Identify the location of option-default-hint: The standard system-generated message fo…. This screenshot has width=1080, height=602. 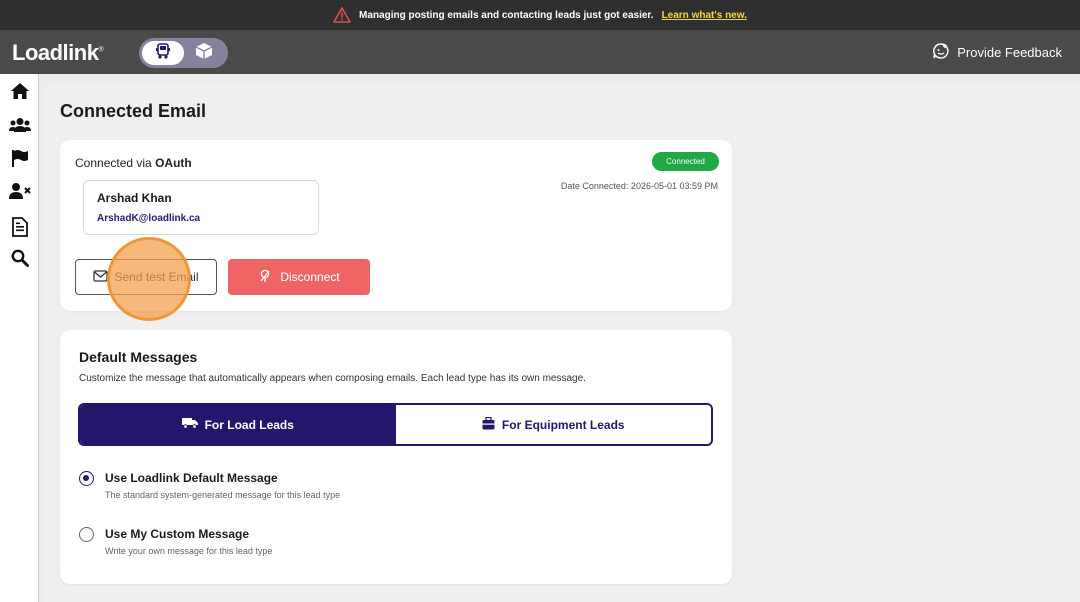
(223, 495).